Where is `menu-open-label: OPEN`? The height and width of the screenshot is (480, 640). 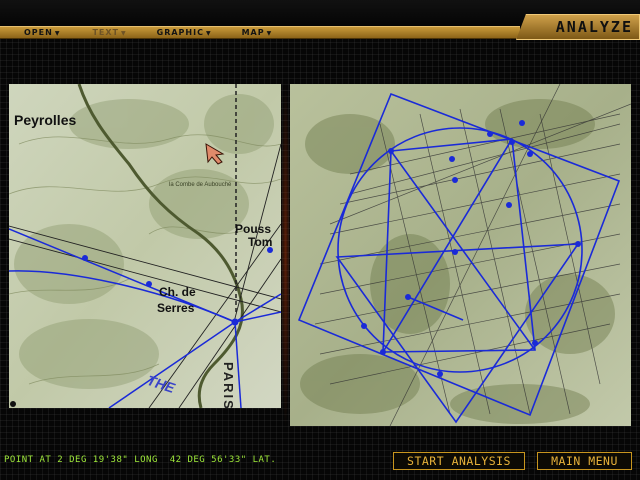 menu-open-label: OPEN is located at coordinates (38, 32).